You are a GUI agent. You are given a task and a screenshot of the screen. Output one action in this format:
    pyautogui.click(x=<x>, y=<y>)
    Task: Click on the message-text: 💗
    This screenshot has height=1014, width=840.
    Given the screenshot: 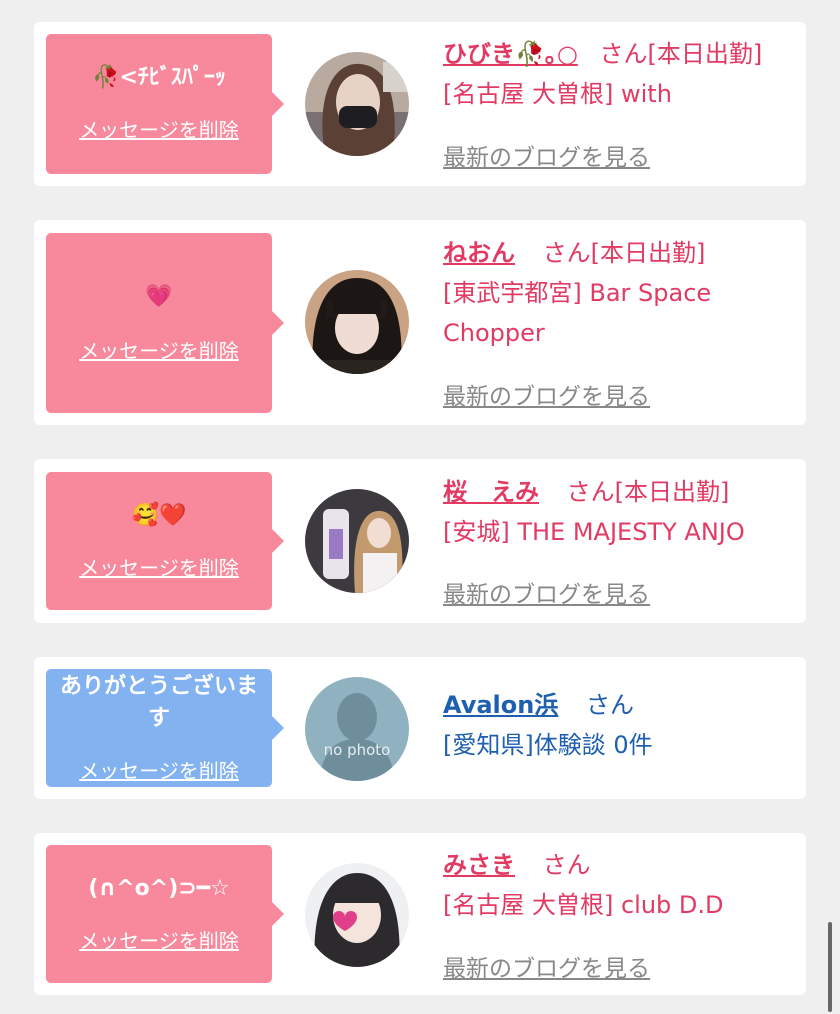 What is the action you would take?
    pyautogui.click(x=159, y=296)
    